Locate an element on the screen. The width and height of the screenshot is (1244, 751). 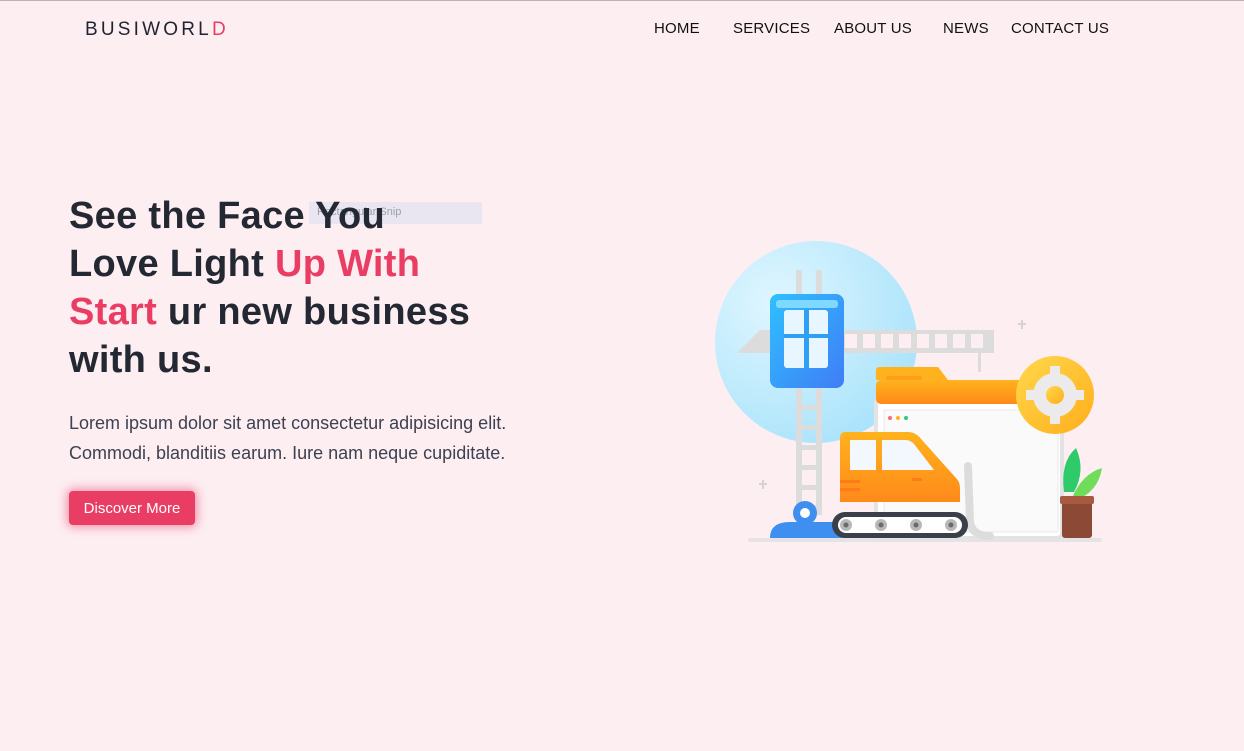
nav-contact-us: CONTACT US is located at coordinates (1060, 28).